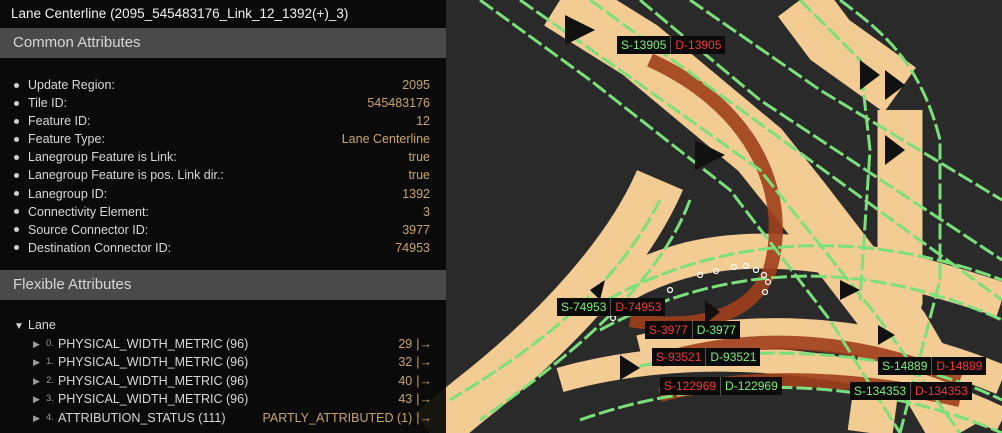  What do you see at coordinates (416, 229) in the screenshot?
I see `attribute-value: 3977` at bounding box center [416, 229].